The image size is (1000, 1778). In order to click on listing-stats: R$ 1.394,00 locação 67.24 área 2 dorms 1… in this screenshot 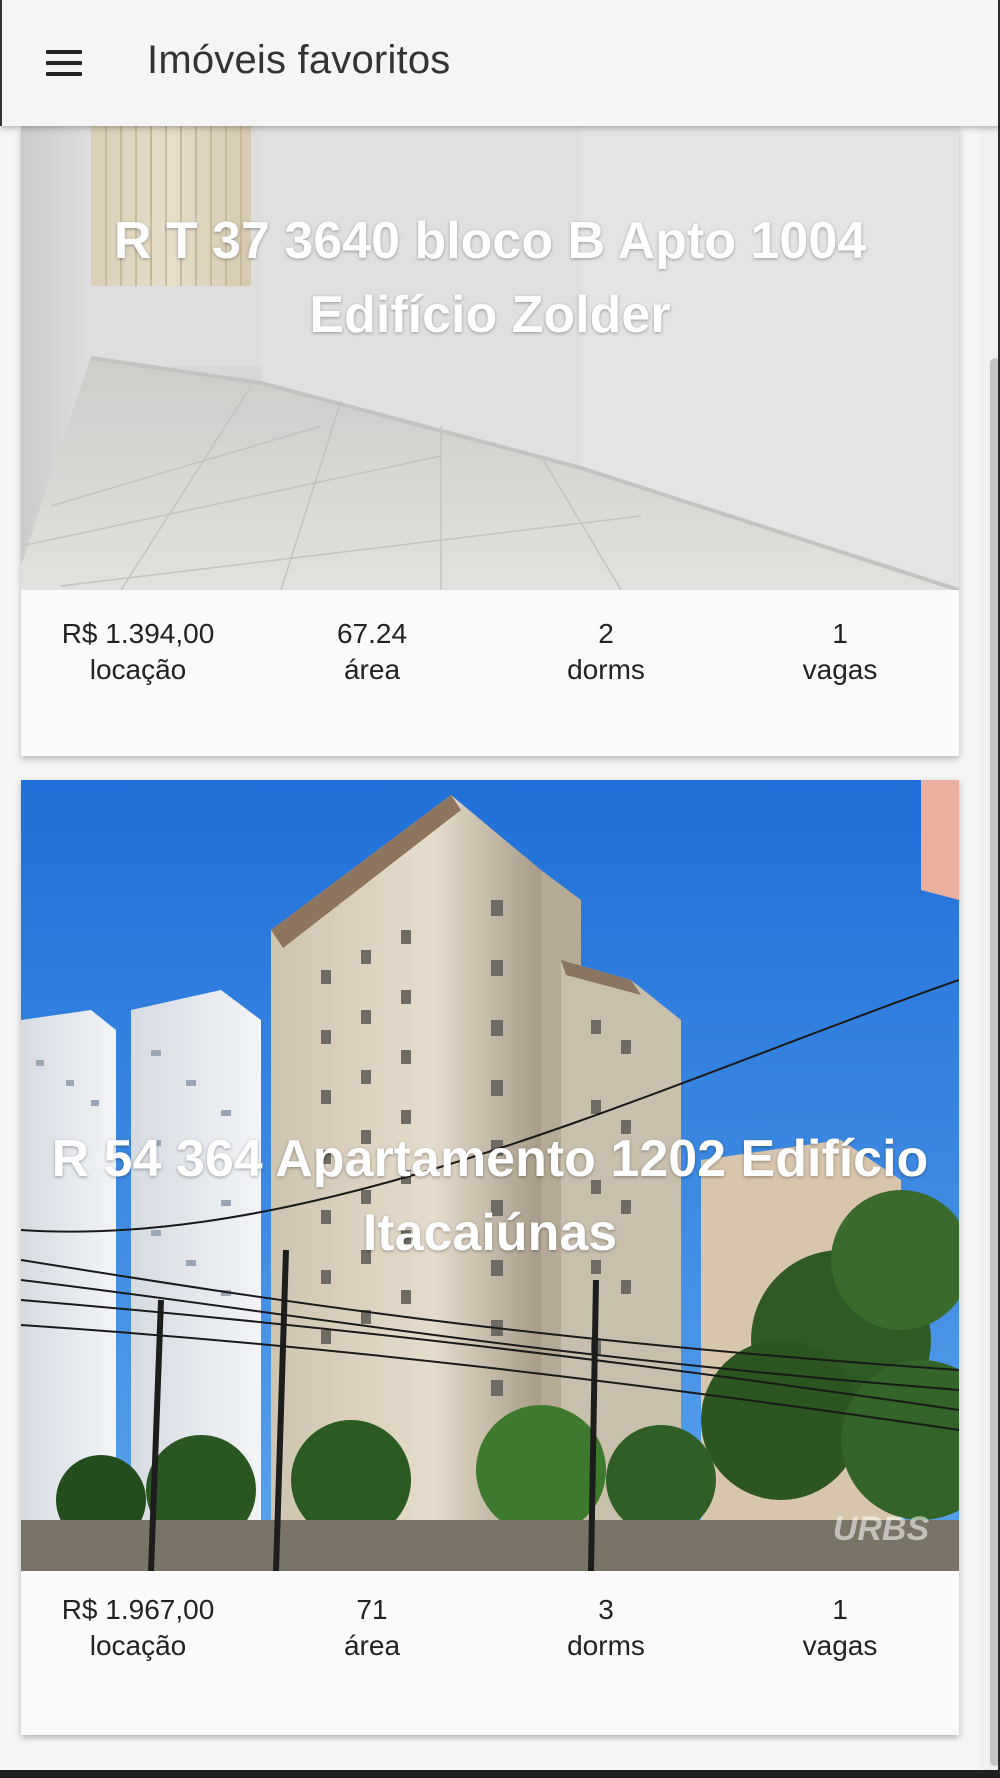, I will do `click(490, 661)`.